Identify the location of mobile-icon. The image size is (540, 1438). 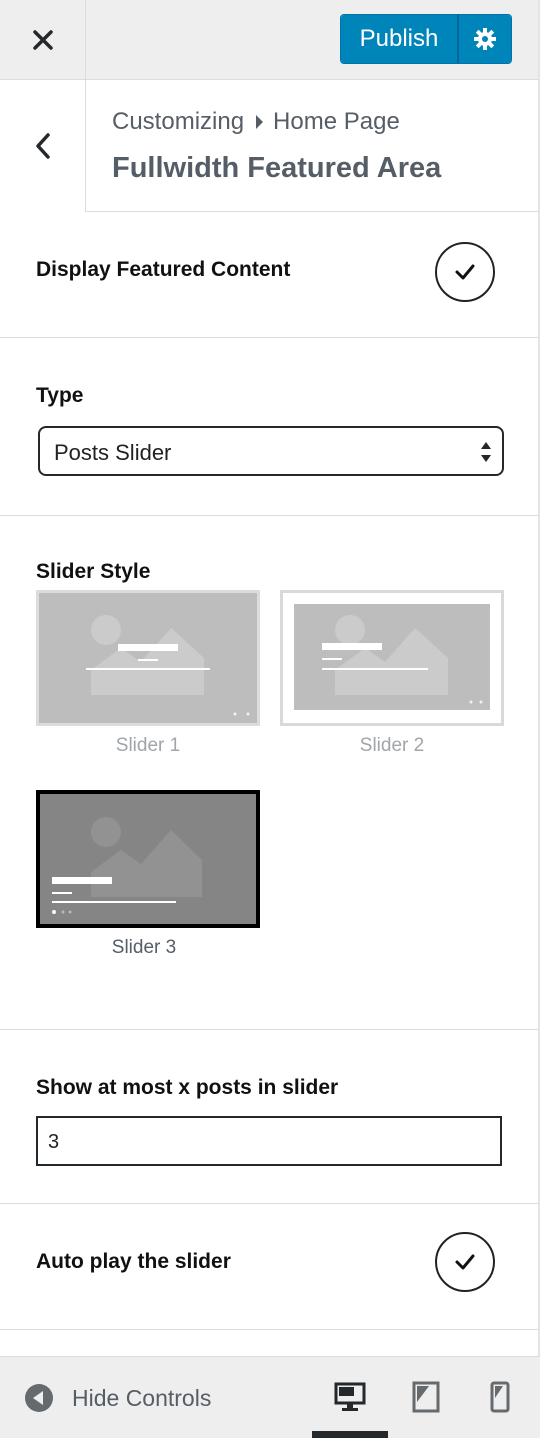
(500, 1397).